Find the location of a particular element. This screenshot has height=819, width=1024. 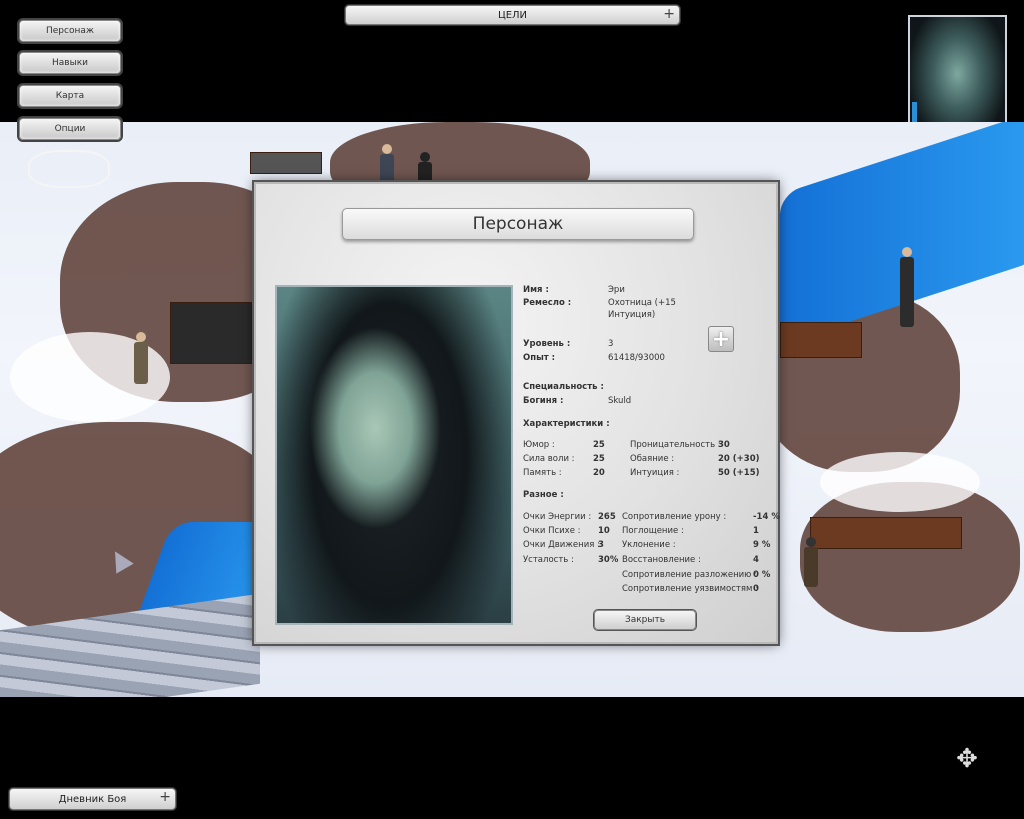

close-button: Закрыть is located at coordinates (645, 620).